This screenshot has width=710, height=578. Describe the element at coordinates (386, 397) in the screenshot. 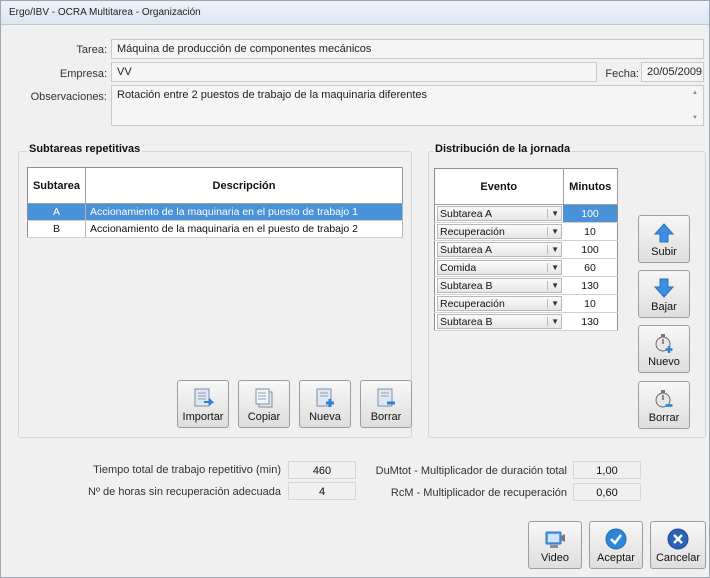

I see `delete-document-icon` at that location.